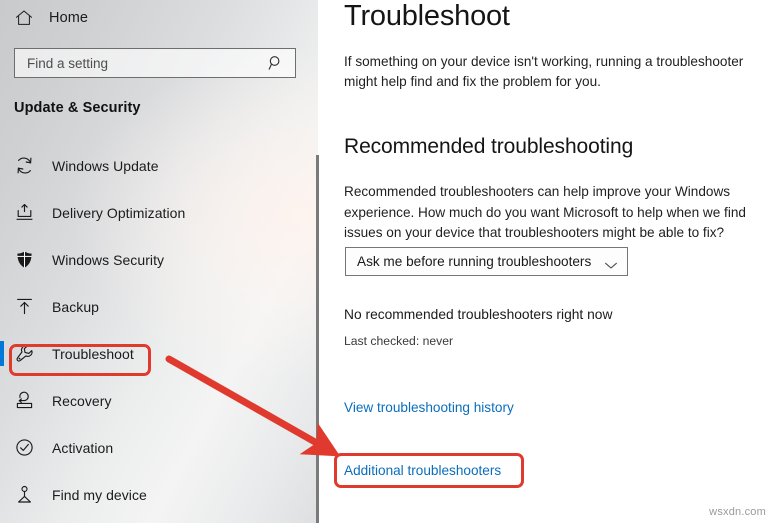 The width and height of the screenshot is (775, 523). I want to click on recovery-icon, so click(24, 400).